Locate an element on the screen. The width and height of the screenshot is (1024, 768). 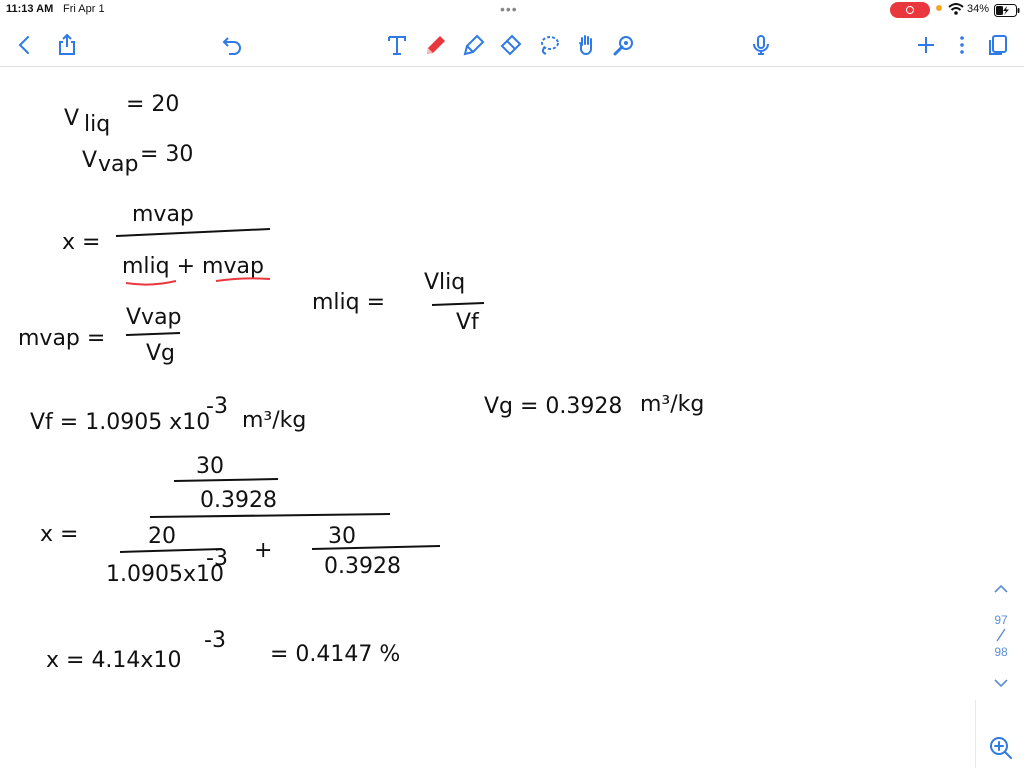
result-exponent: -3 is located at coordinates (215, 640).